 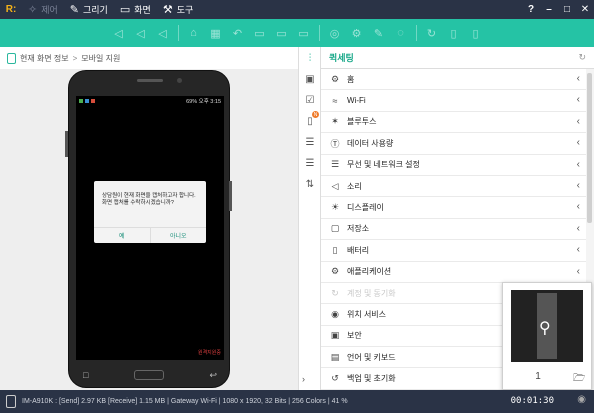 What do you see at coordinates (531, 9) in the screenshot?
I see `help-button: ?` at bounding box center [531, 9].